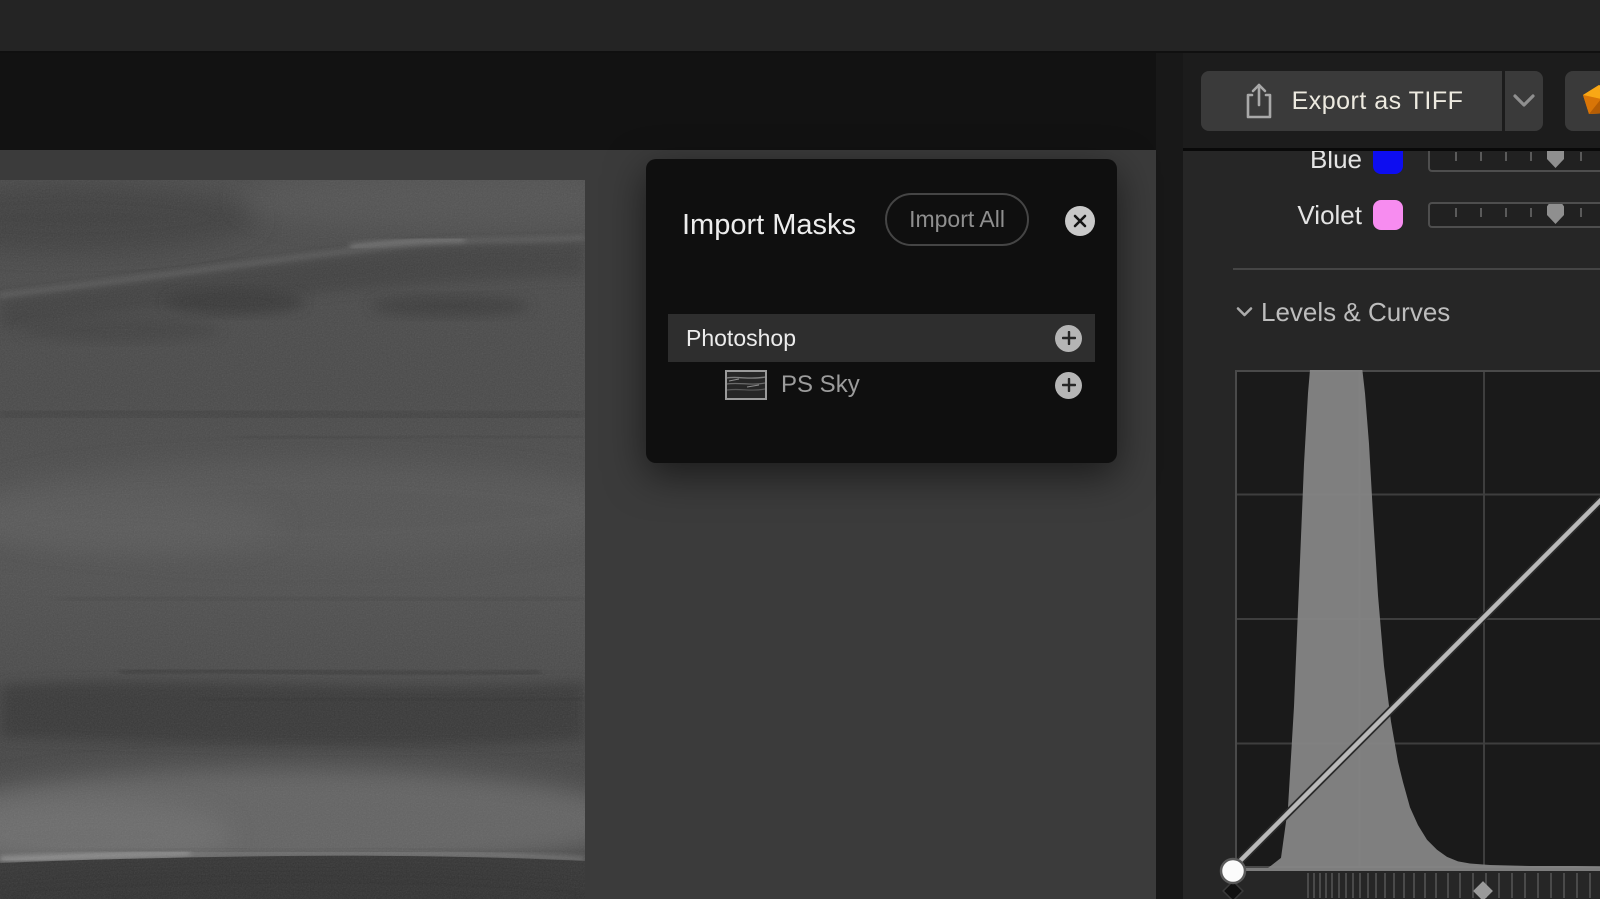 Image resolution: width=1600 pixels, height=899 pixels. I want to click on close-button, so click(1080, 221).